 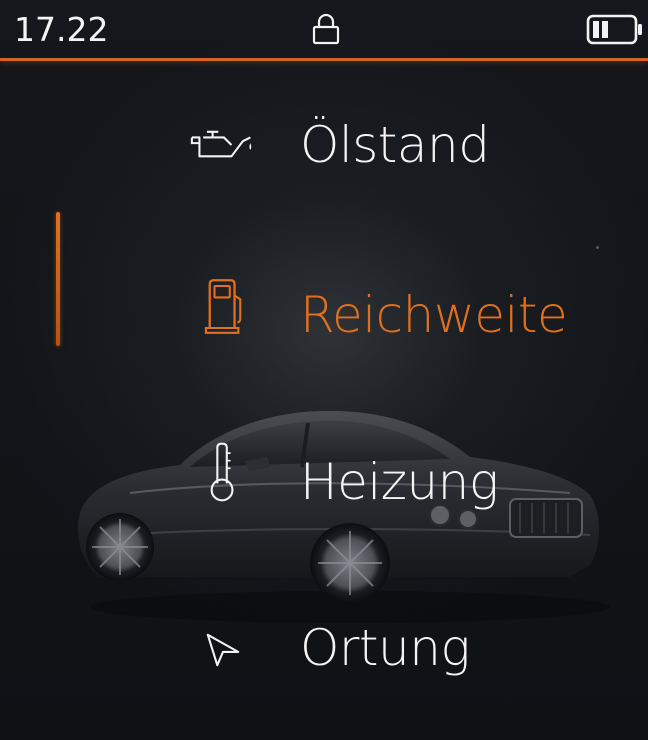 I want to click on menu-label-oelstand: Ölstand, so click(x=395, y=145).